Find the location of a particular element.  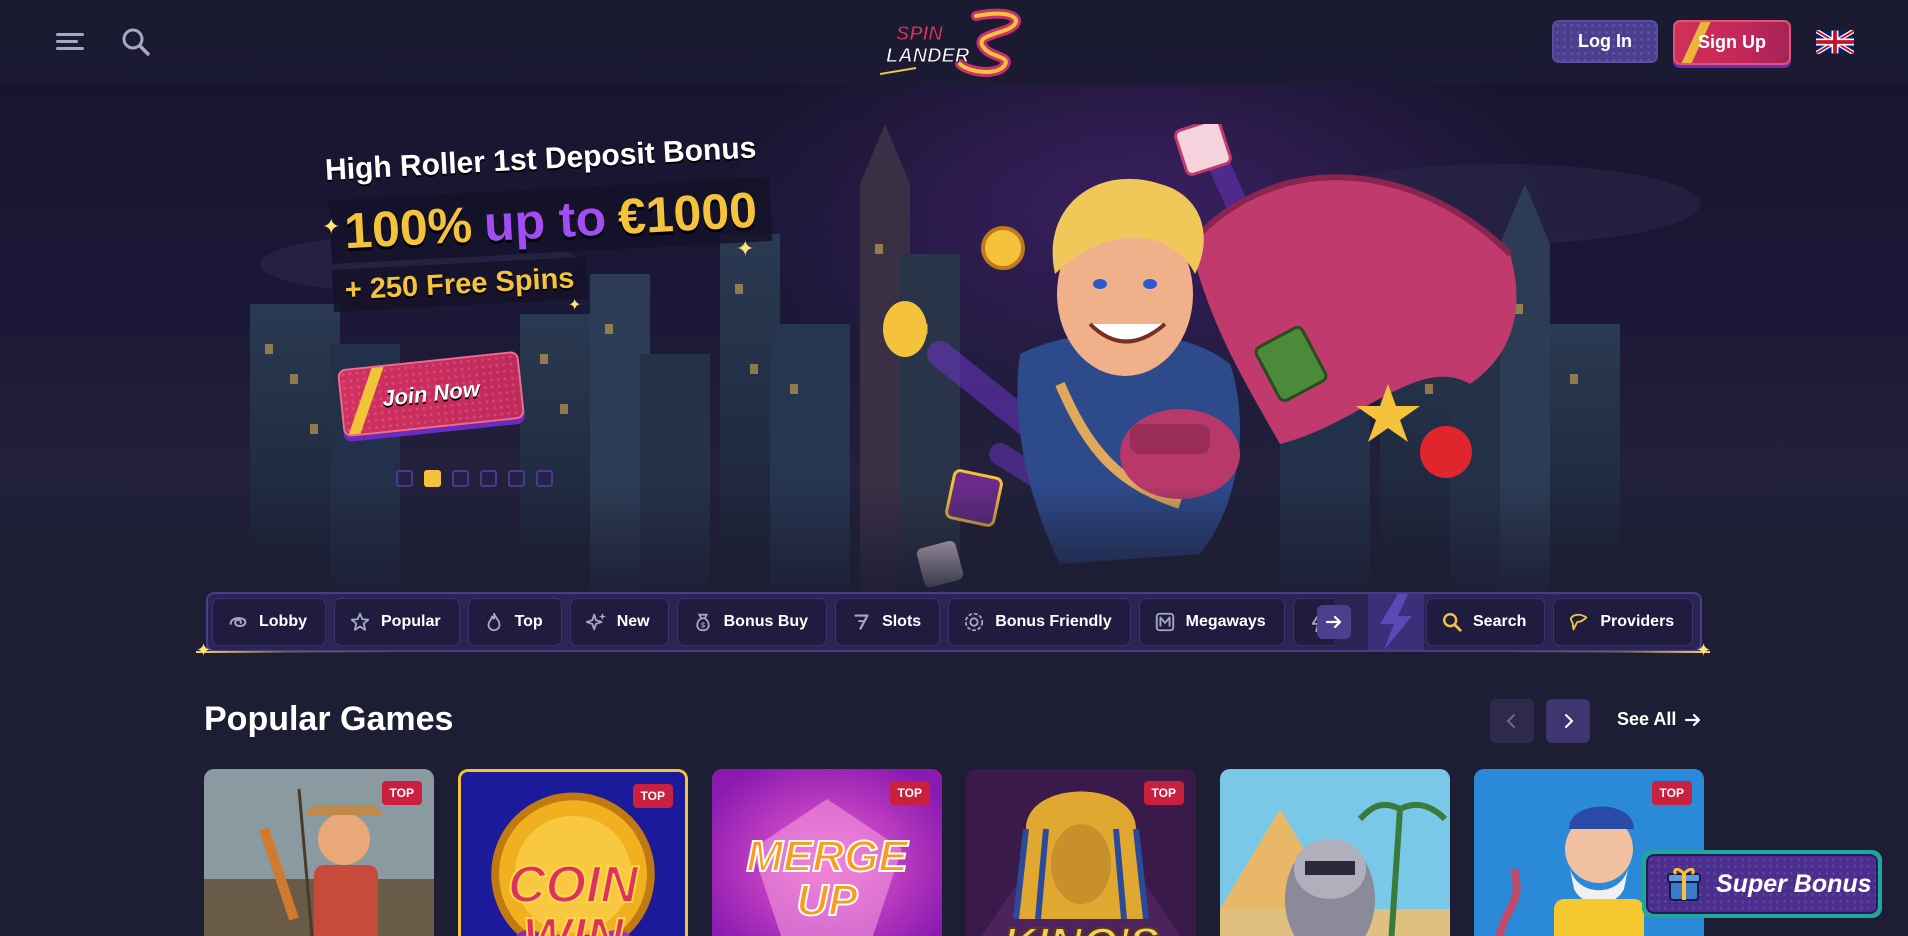

category-megaways: Megaways is located at coordinates (1211, 622).